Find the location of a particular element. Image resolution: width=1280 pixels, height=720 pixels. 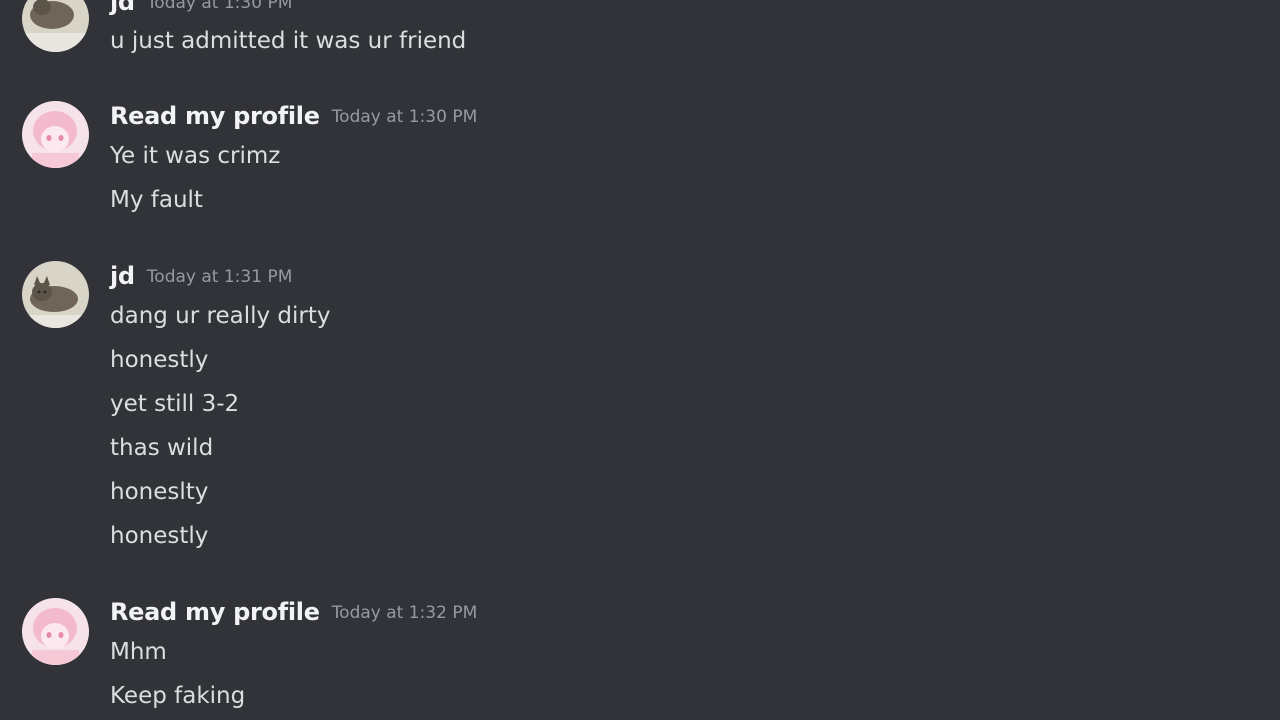

message-header: jd Today at 1:30 PM is located at coordinates (201, 8).